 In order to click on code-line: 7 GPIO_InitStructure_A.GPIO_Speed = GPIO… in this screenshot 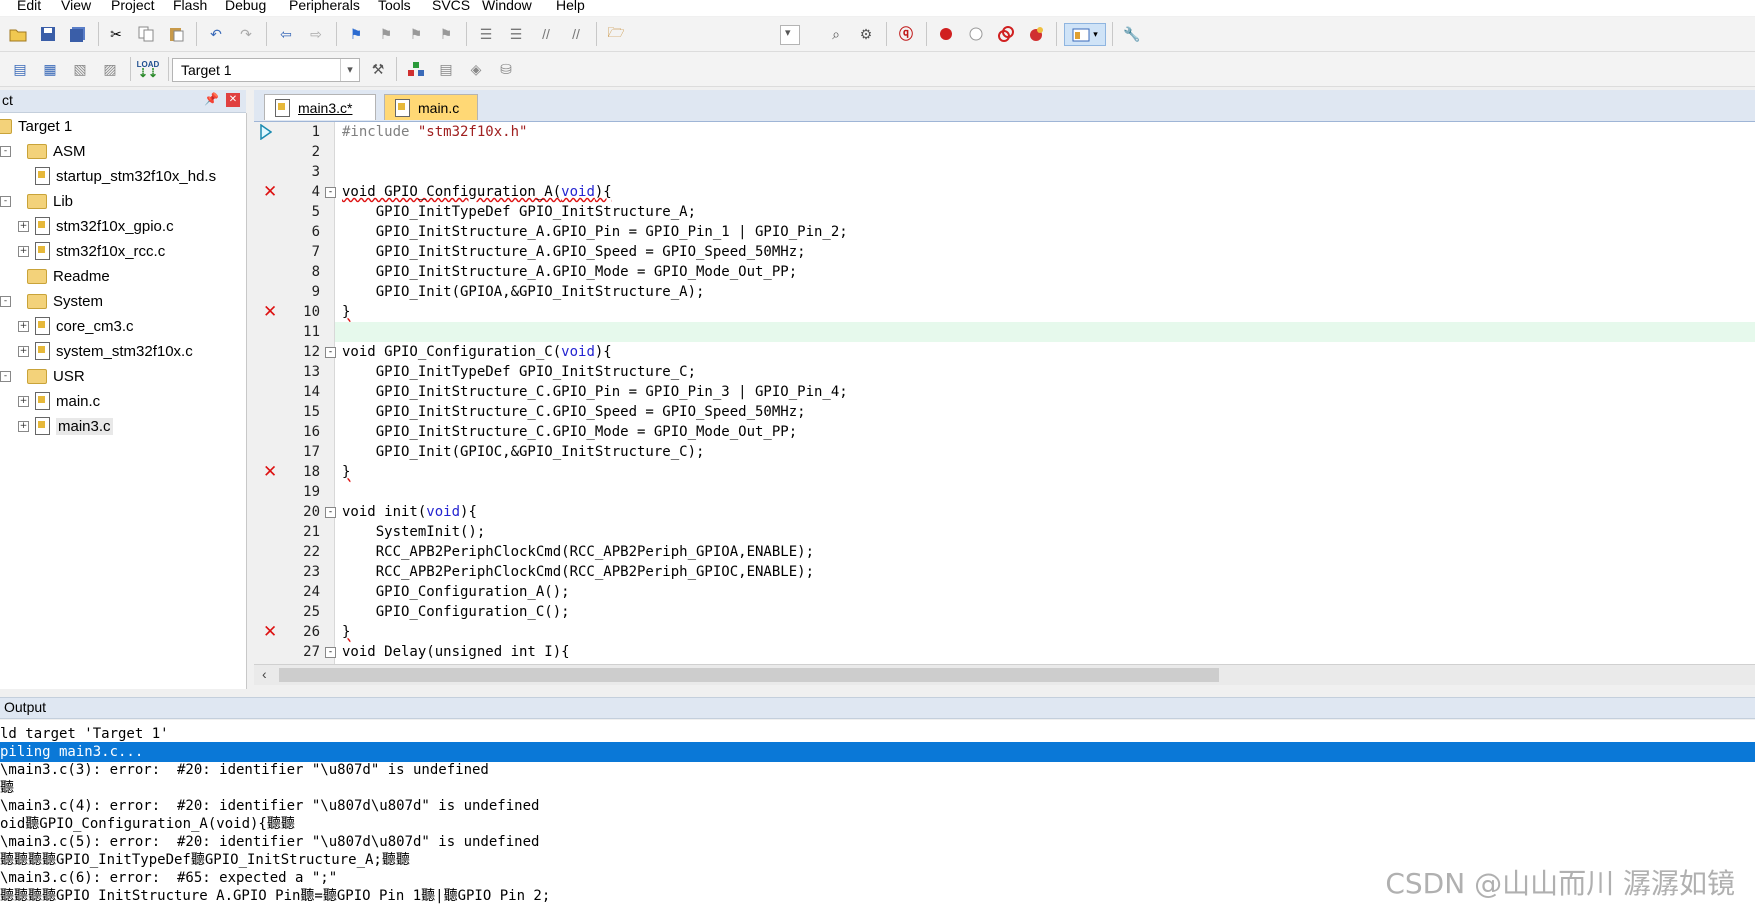, I will do `click(1004, 252)`.